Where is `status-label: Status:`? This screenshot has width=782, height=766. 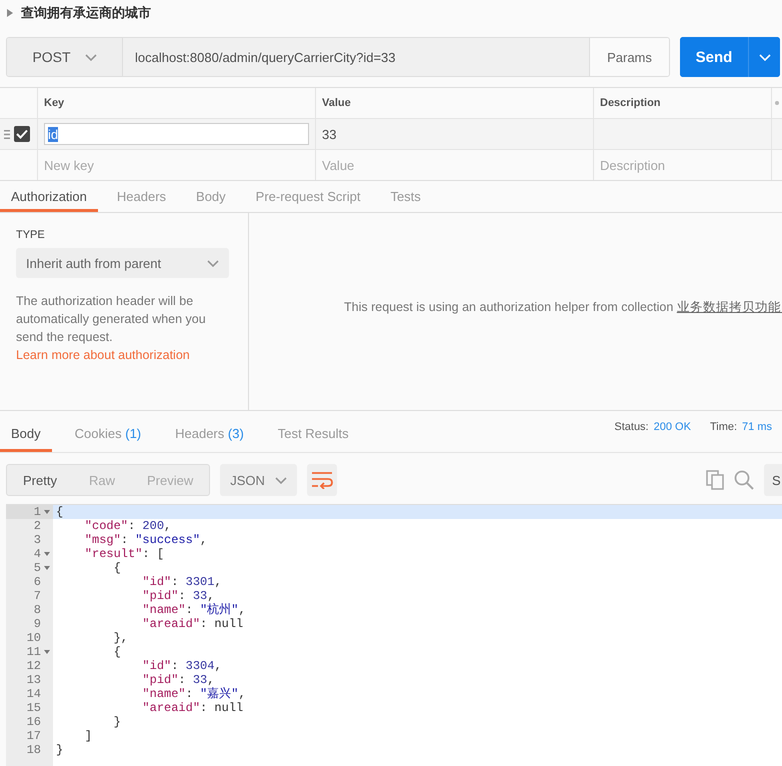
status-label: Status: is located at coordinates (631, 426).